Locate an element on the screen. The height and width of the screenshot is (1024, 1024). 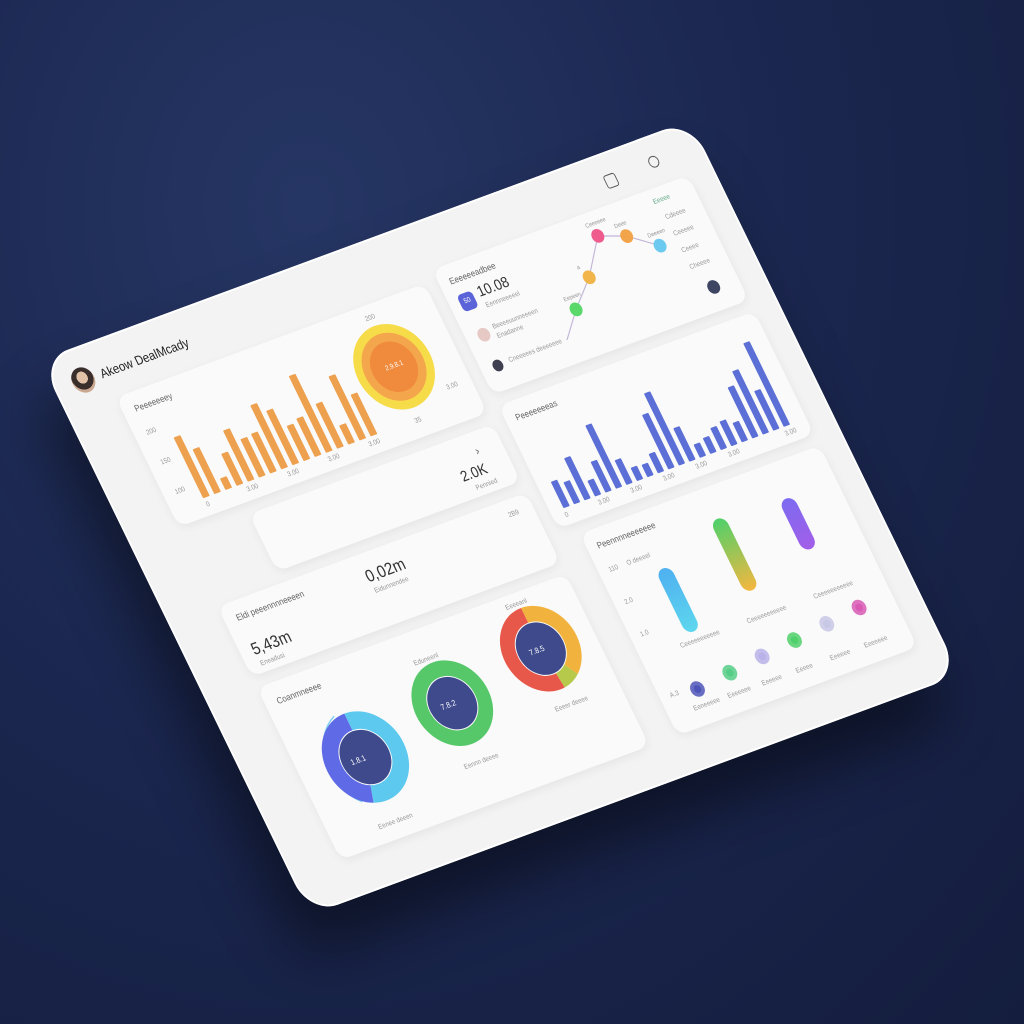
node-label: Ceeeeee is located at coordinates (595, 223).